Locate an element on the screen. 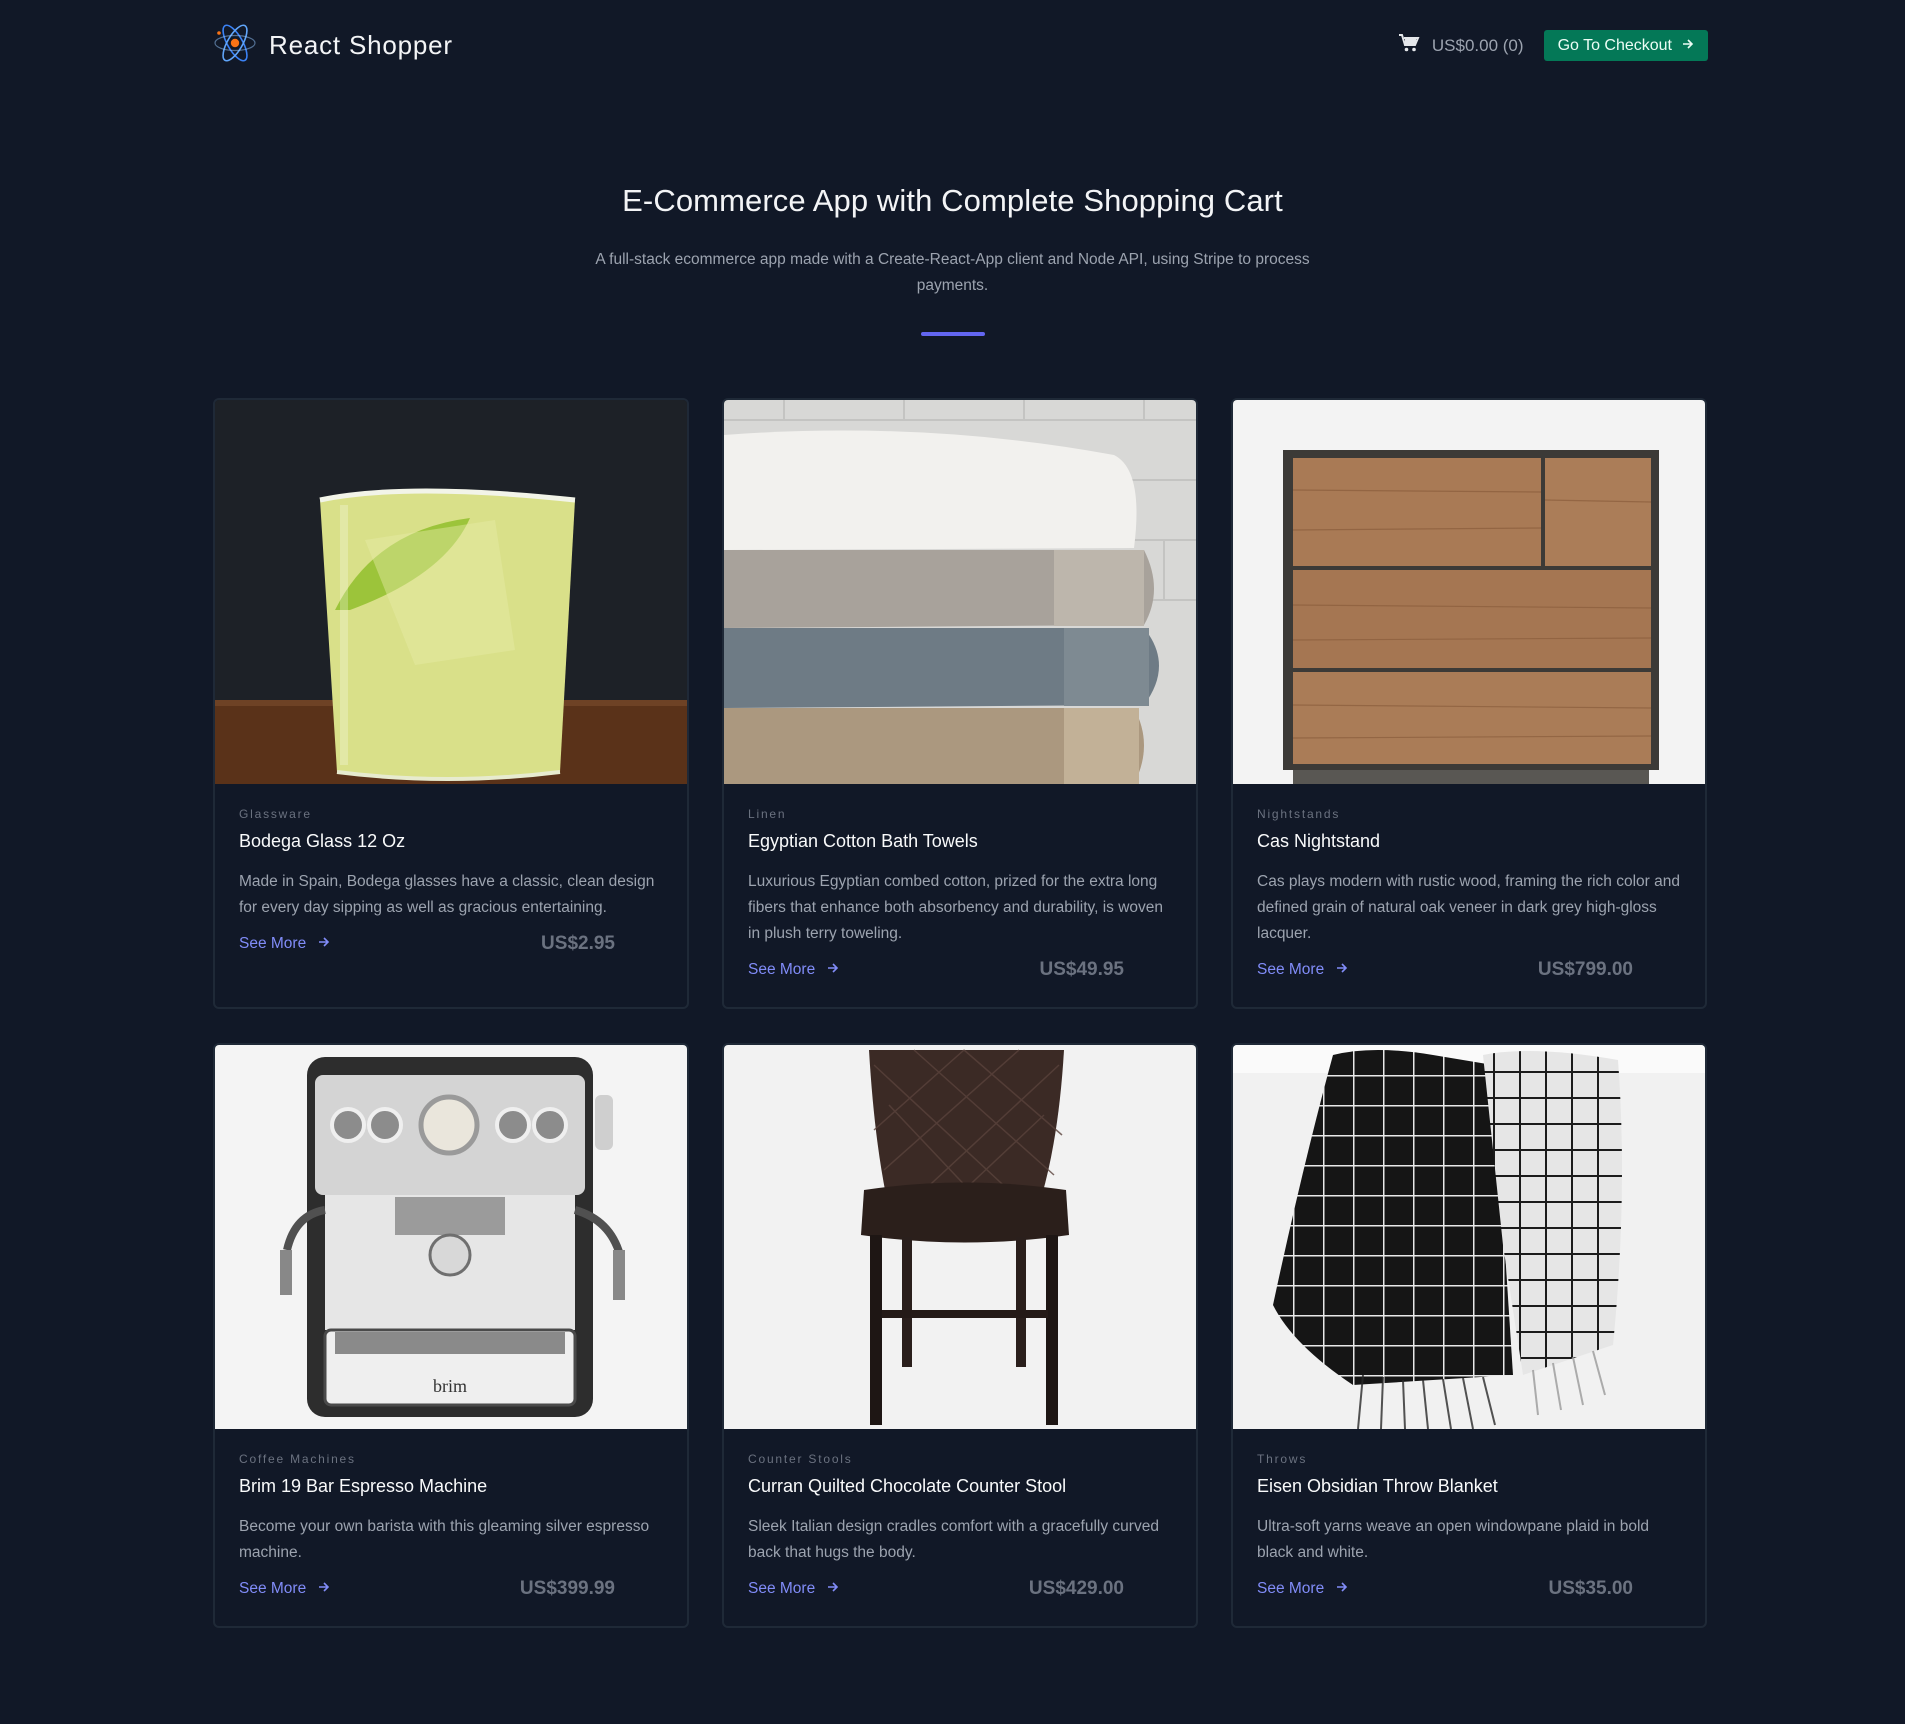 The width and height of the screenshot is (1905, 1724). cart-area: US$0.00 (0) Go To Checkout is located at coordinates (1553, 45).